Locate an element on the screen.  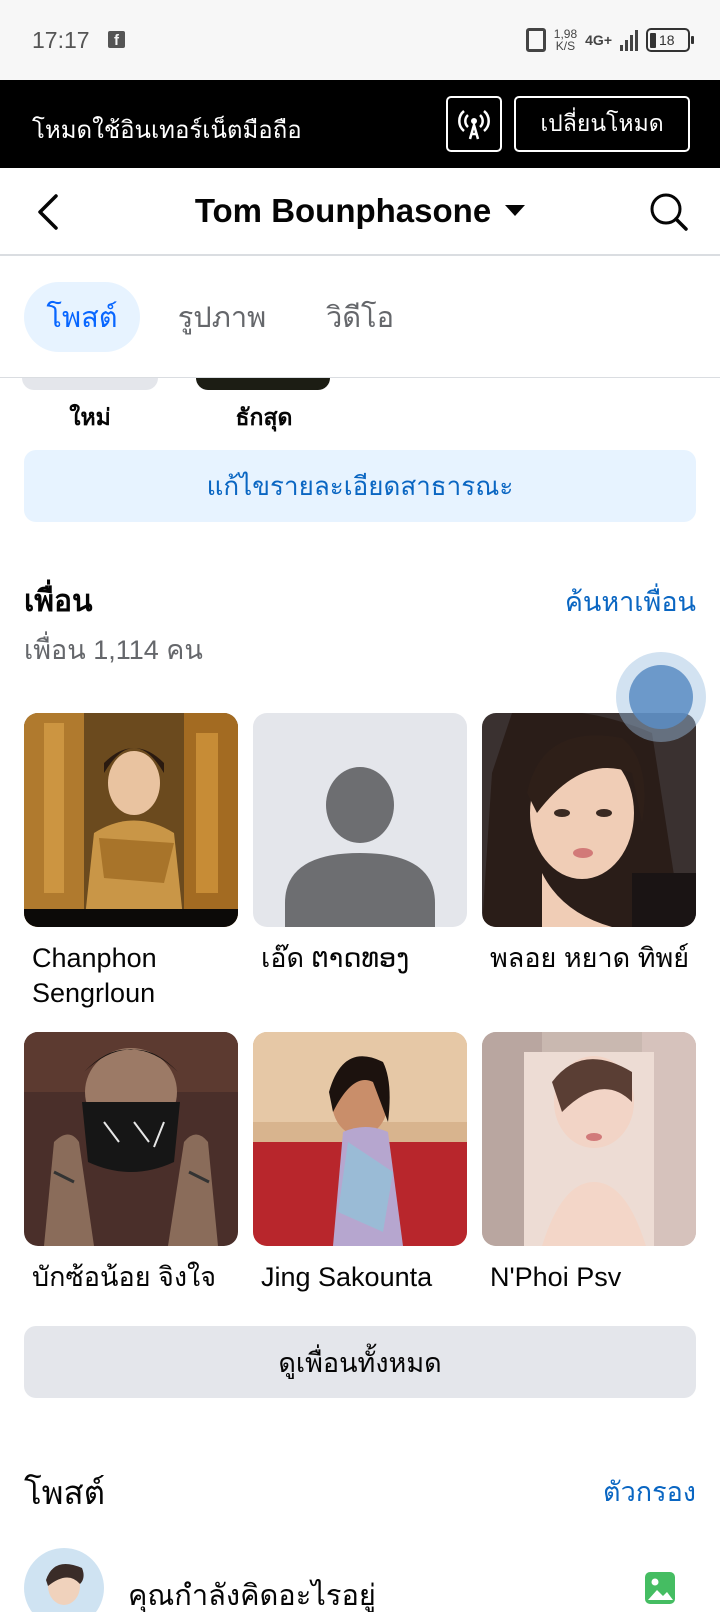
search-icon is located at coordinates (669, 212).